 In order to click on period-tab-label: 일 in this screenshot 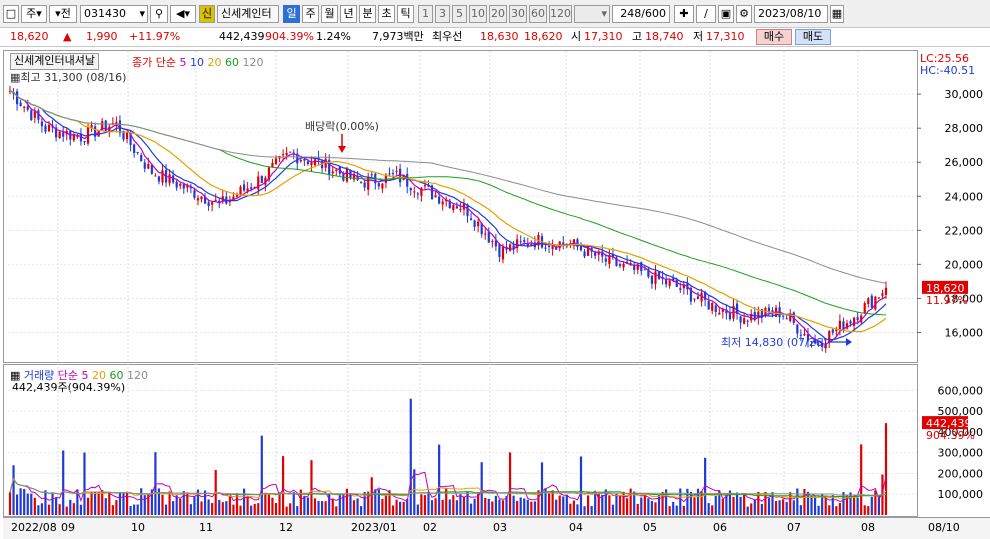, I will do `click(291, 13)`.